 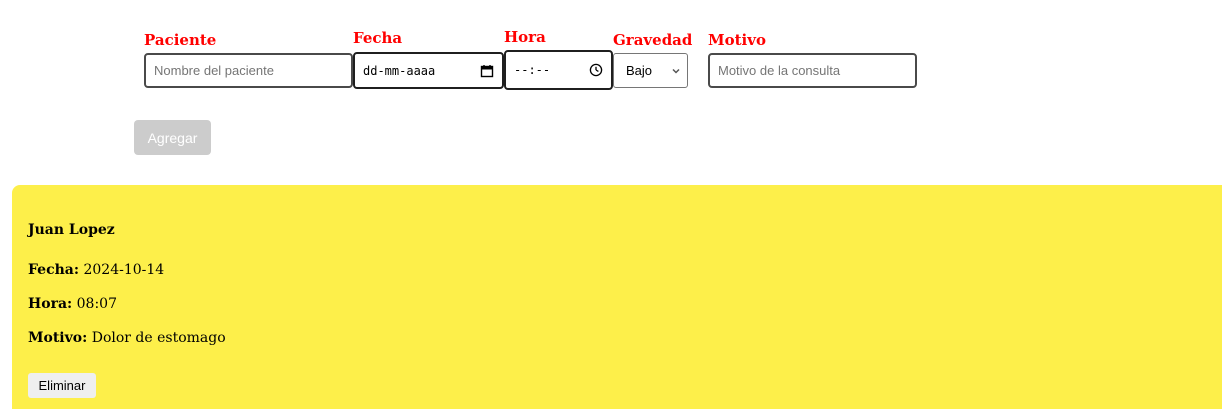 I want to click on hora-label: Hora, so click(x=525, y=37).